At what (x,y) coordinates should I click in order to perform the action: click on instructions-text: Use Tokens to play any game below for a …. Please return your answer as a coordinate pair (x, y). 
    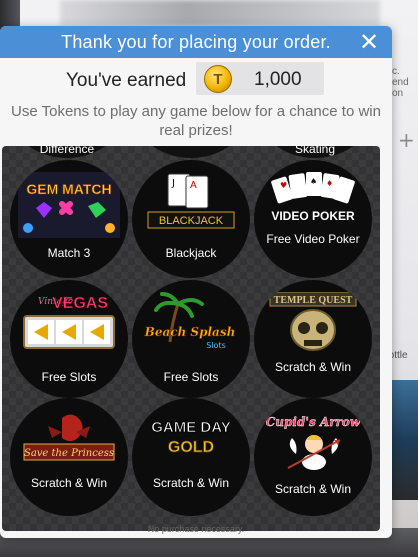
    Looking at the image, I should click on (196, 121).